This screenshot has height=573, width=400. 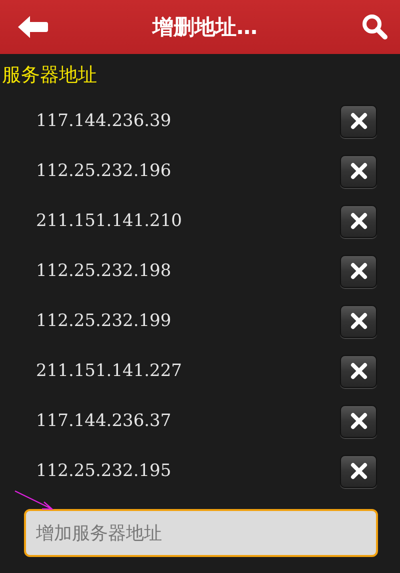 I want to click on annotation-arrow-icon, so click(x=34, y=501).